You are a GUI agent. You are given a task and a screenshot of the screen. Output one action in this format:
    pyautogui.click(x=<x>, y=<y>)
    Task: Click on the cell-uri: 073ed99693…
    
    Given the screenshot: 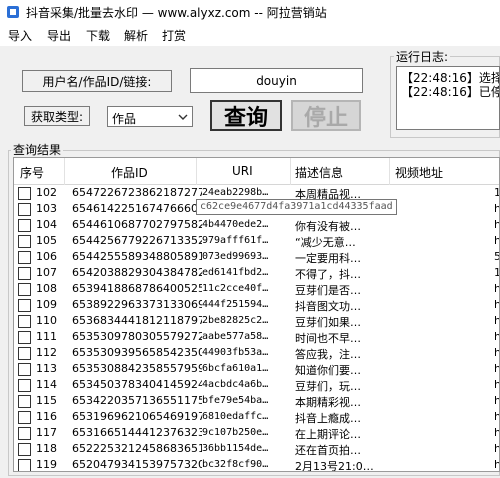 What is the action you would take?
    pyautogui.click(x=235, y=256)
    